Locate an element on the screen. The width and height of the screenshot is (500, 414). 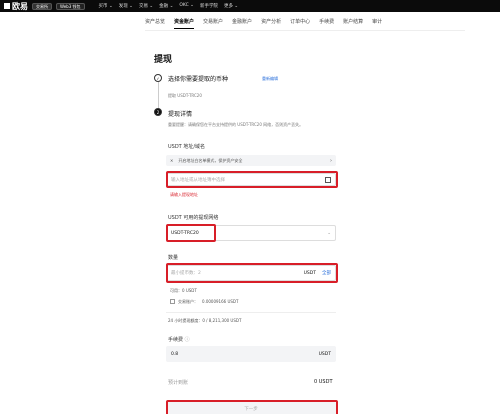
main-nav: 买币 ⌄ 发现 ⌄ 交易 ⌄ 金融 ⌄ OKC ⌄ 新手学院 更多 ⌄ is located at coordinates (169, 6).